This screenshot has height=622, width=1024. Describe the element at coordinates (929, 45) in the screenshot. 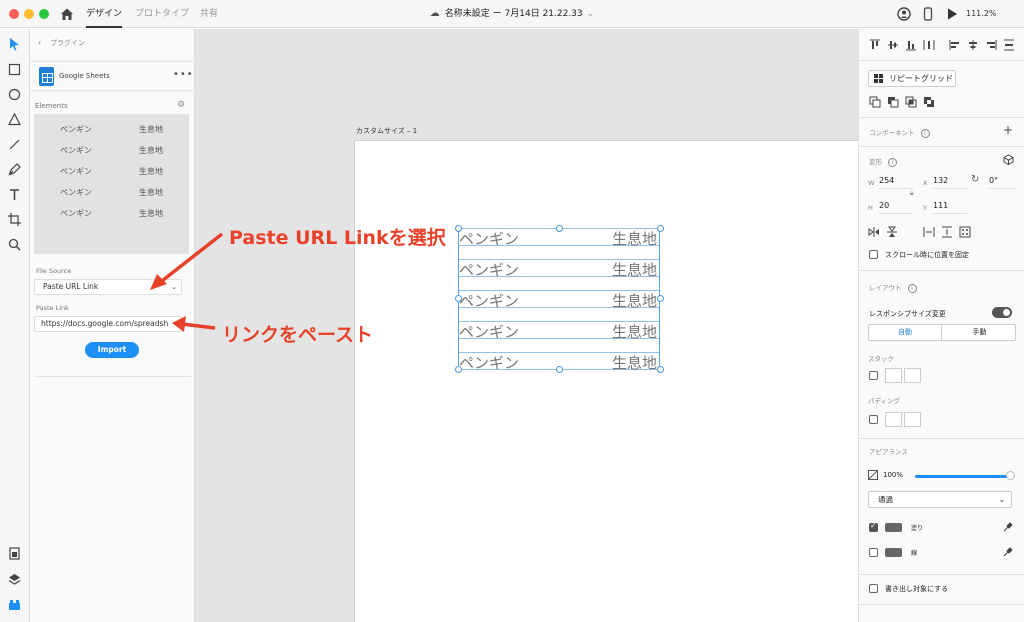

I see `distribute-vertical-icon` at that location.